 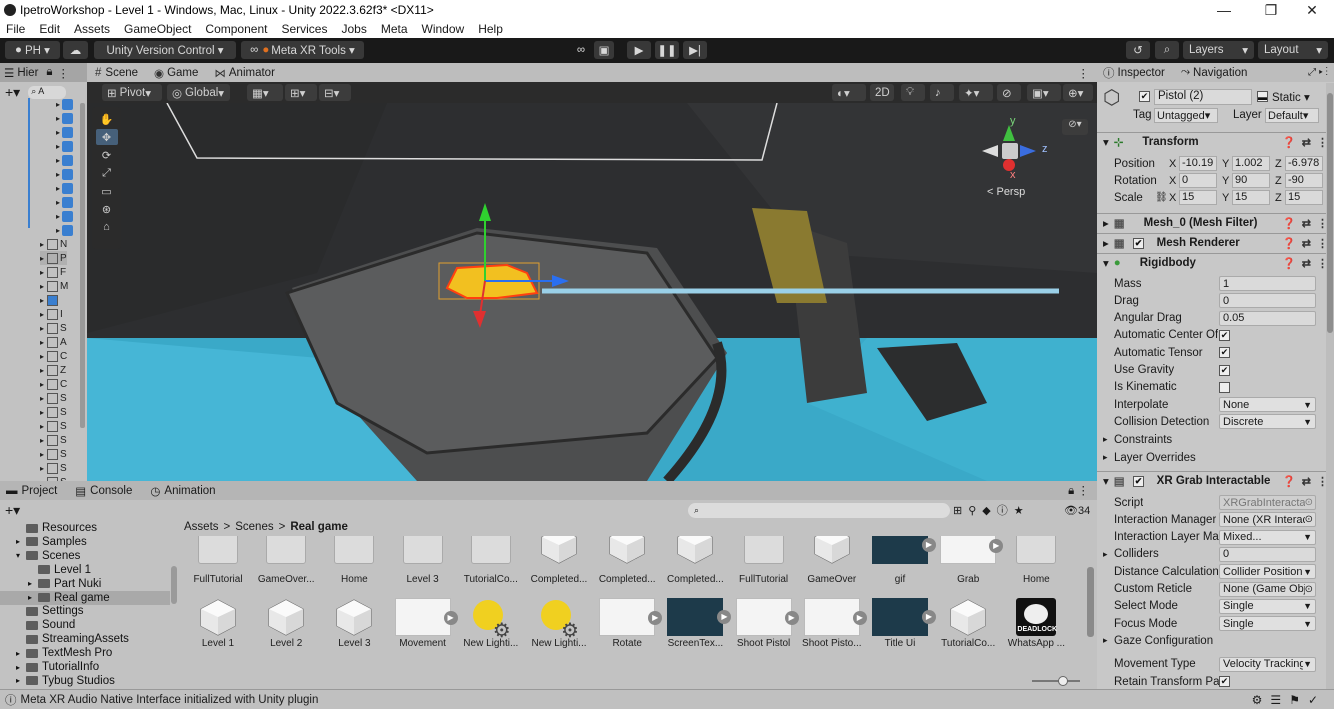 I want to click on hierarchy-item: ▸ A, so click(x=53, y=342).